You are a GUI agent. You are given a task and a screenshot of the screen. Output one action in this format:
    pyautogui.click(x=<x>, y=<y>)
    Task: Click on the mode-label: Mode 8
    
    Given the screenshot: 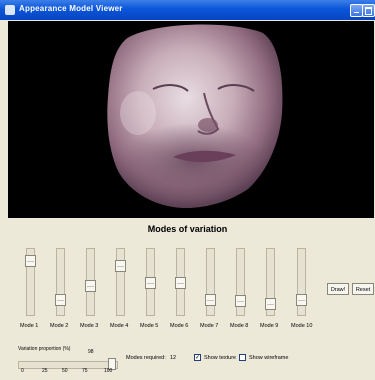 What is the action you would take?
    pyautogui.click(x=239, y=326)
    